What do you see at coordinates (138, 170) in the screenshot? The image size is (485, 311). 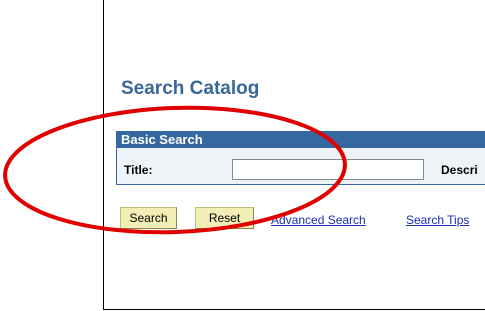 I see `title-label: Title:` at bounding box center [138, 170].